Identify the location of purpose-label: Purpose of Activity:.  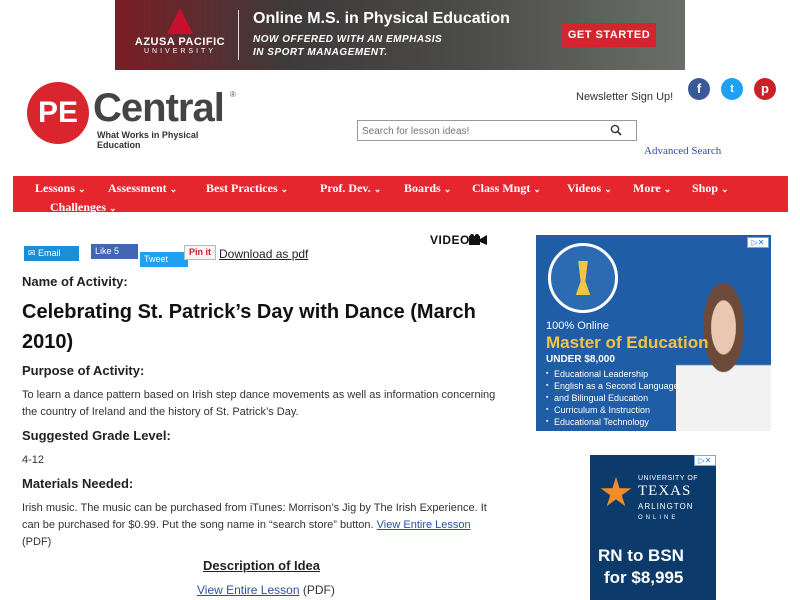
(83, 370).